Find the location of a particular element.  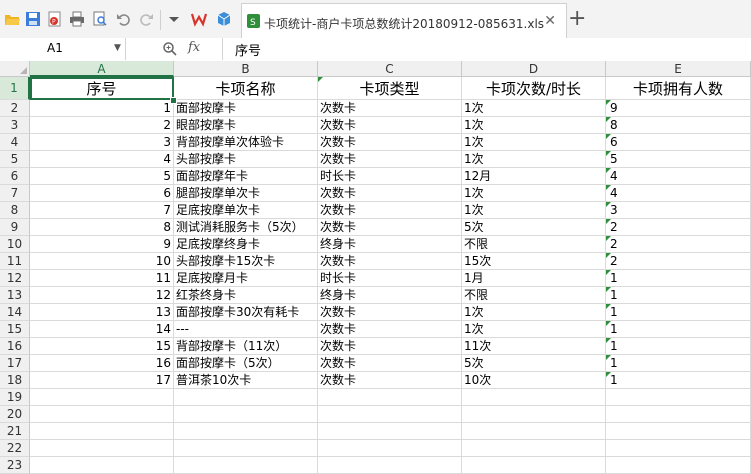

row-header: 8 is located at coordinates (15, 210).